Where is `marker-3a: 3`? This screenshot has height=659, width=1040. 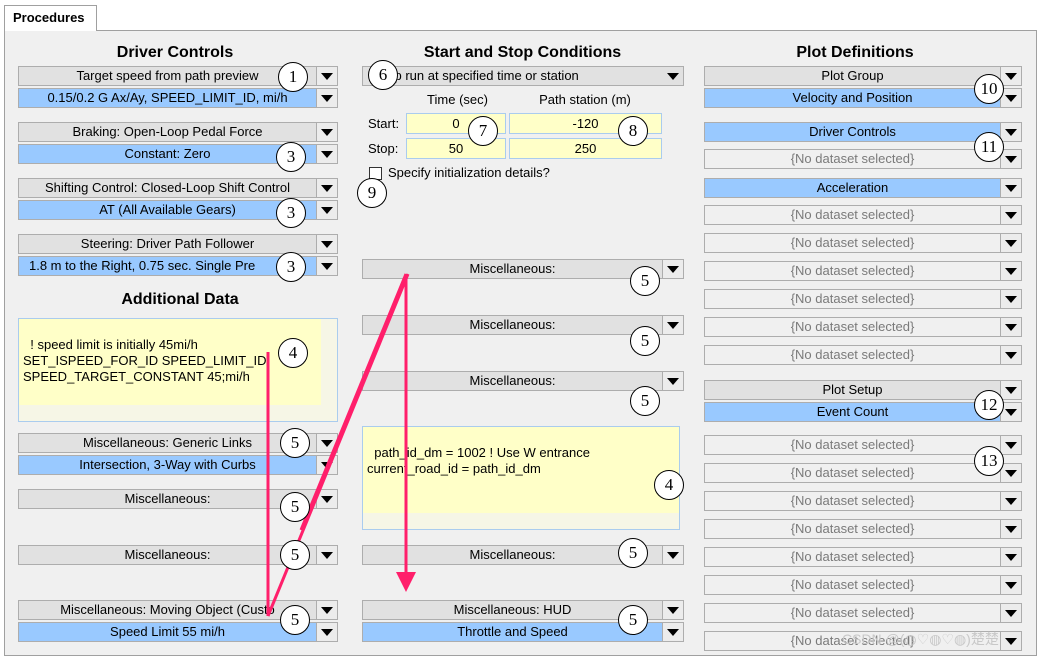 marker-3a: 3 is located at coordinates (291, 157).